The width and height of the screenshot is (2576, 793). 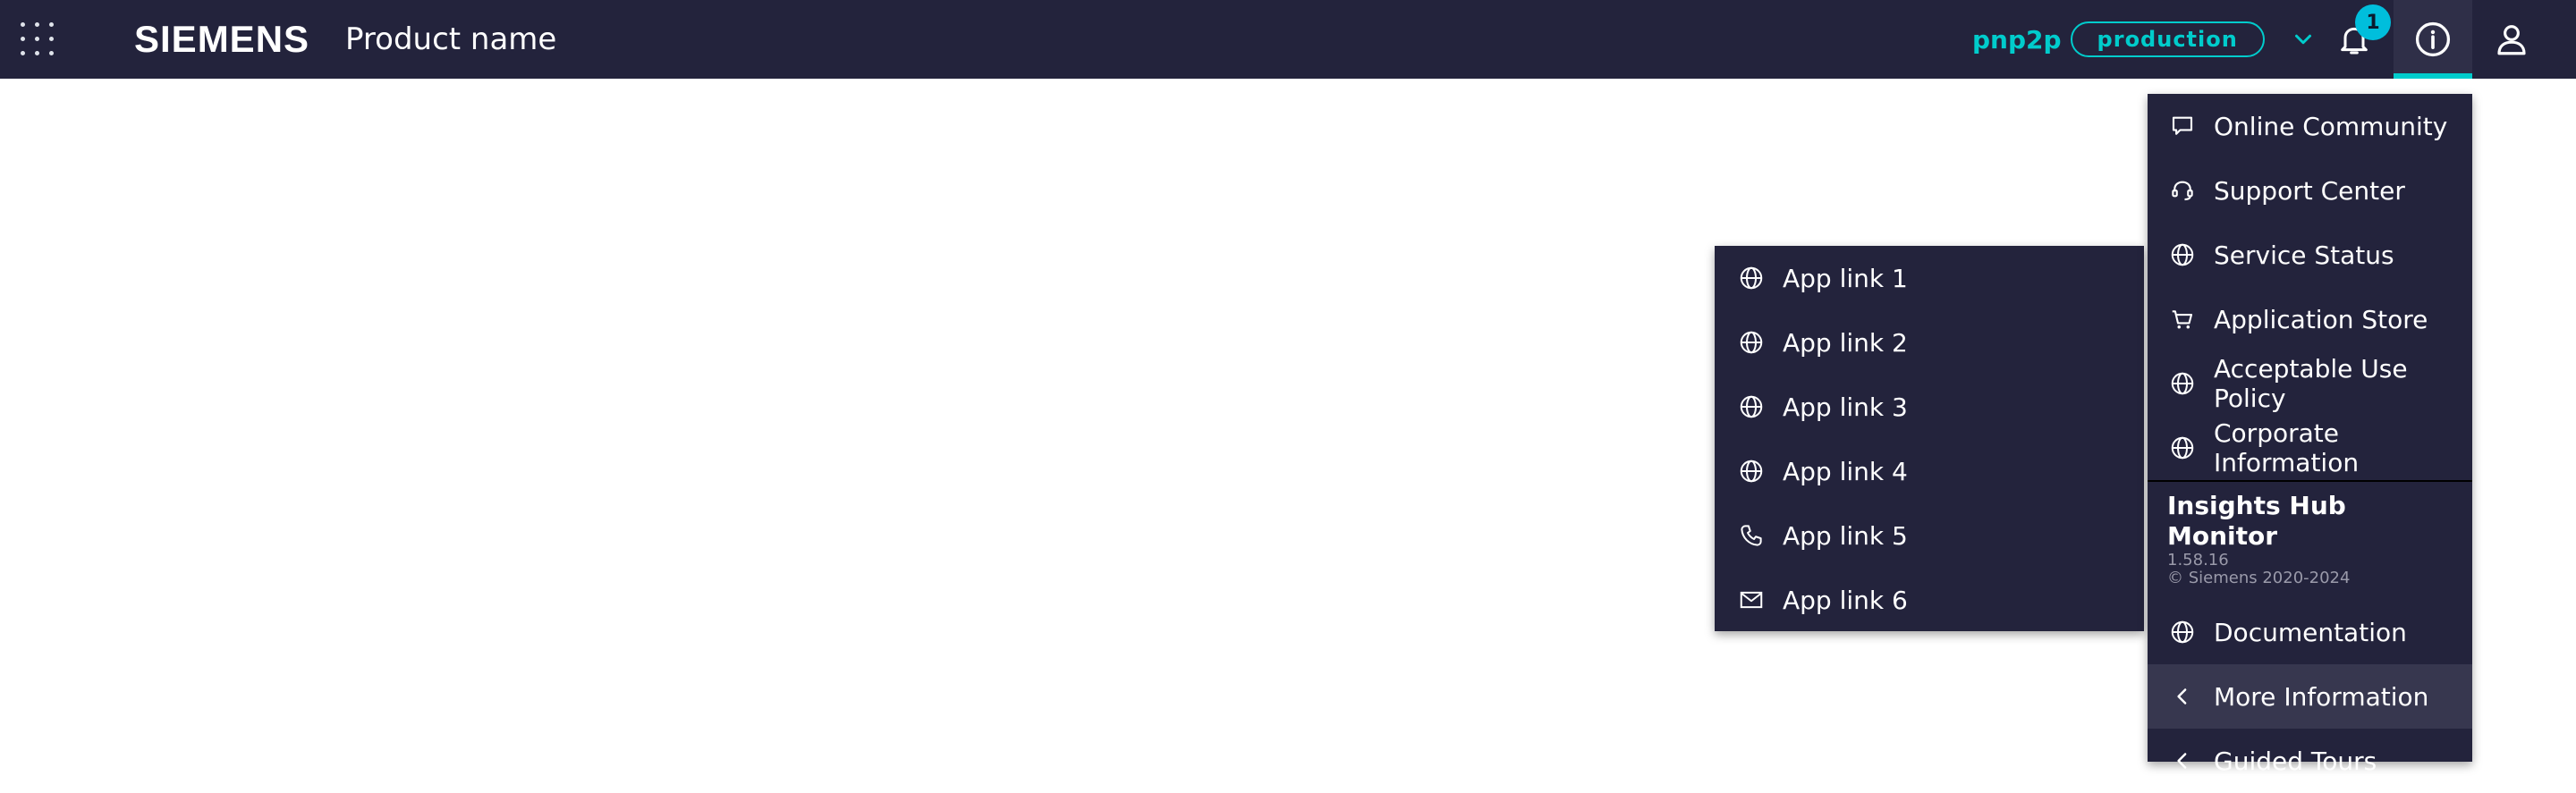 I want to click on chat-icon, so click(x=2182, y=126).